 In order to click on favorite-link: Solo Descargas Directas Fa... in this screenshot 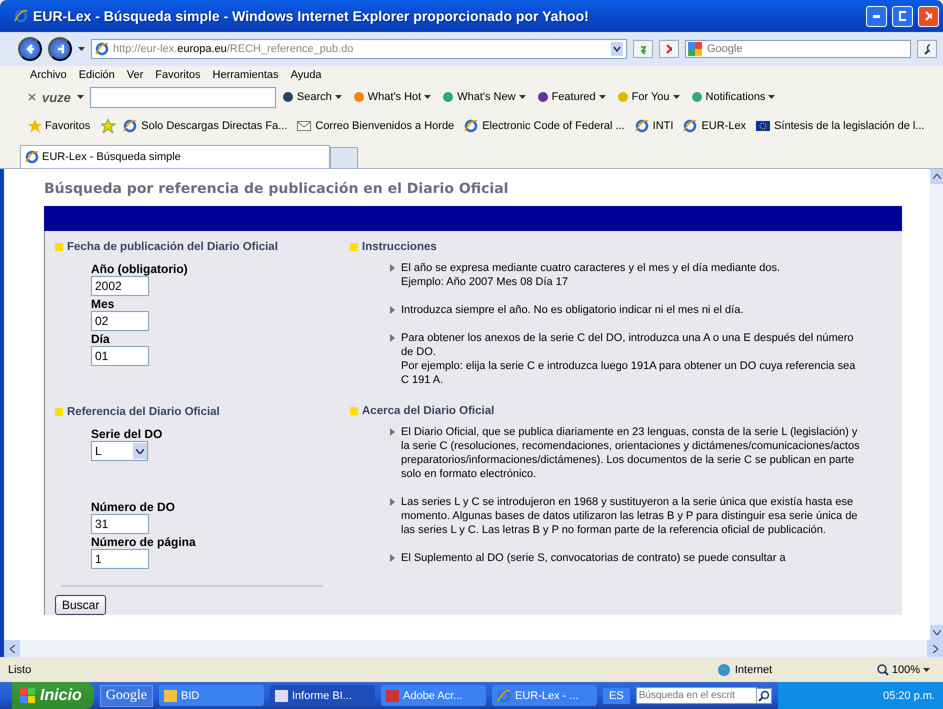, I will do `click(205, 126)`.